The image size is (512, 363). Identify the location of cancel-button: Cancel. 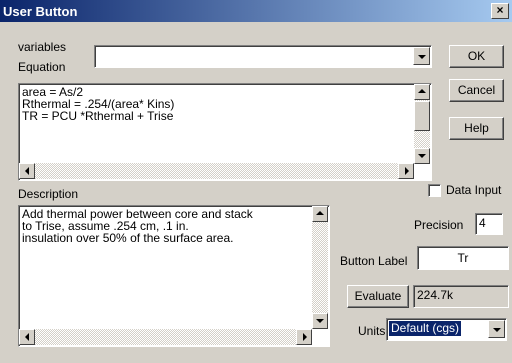
(476, 90).